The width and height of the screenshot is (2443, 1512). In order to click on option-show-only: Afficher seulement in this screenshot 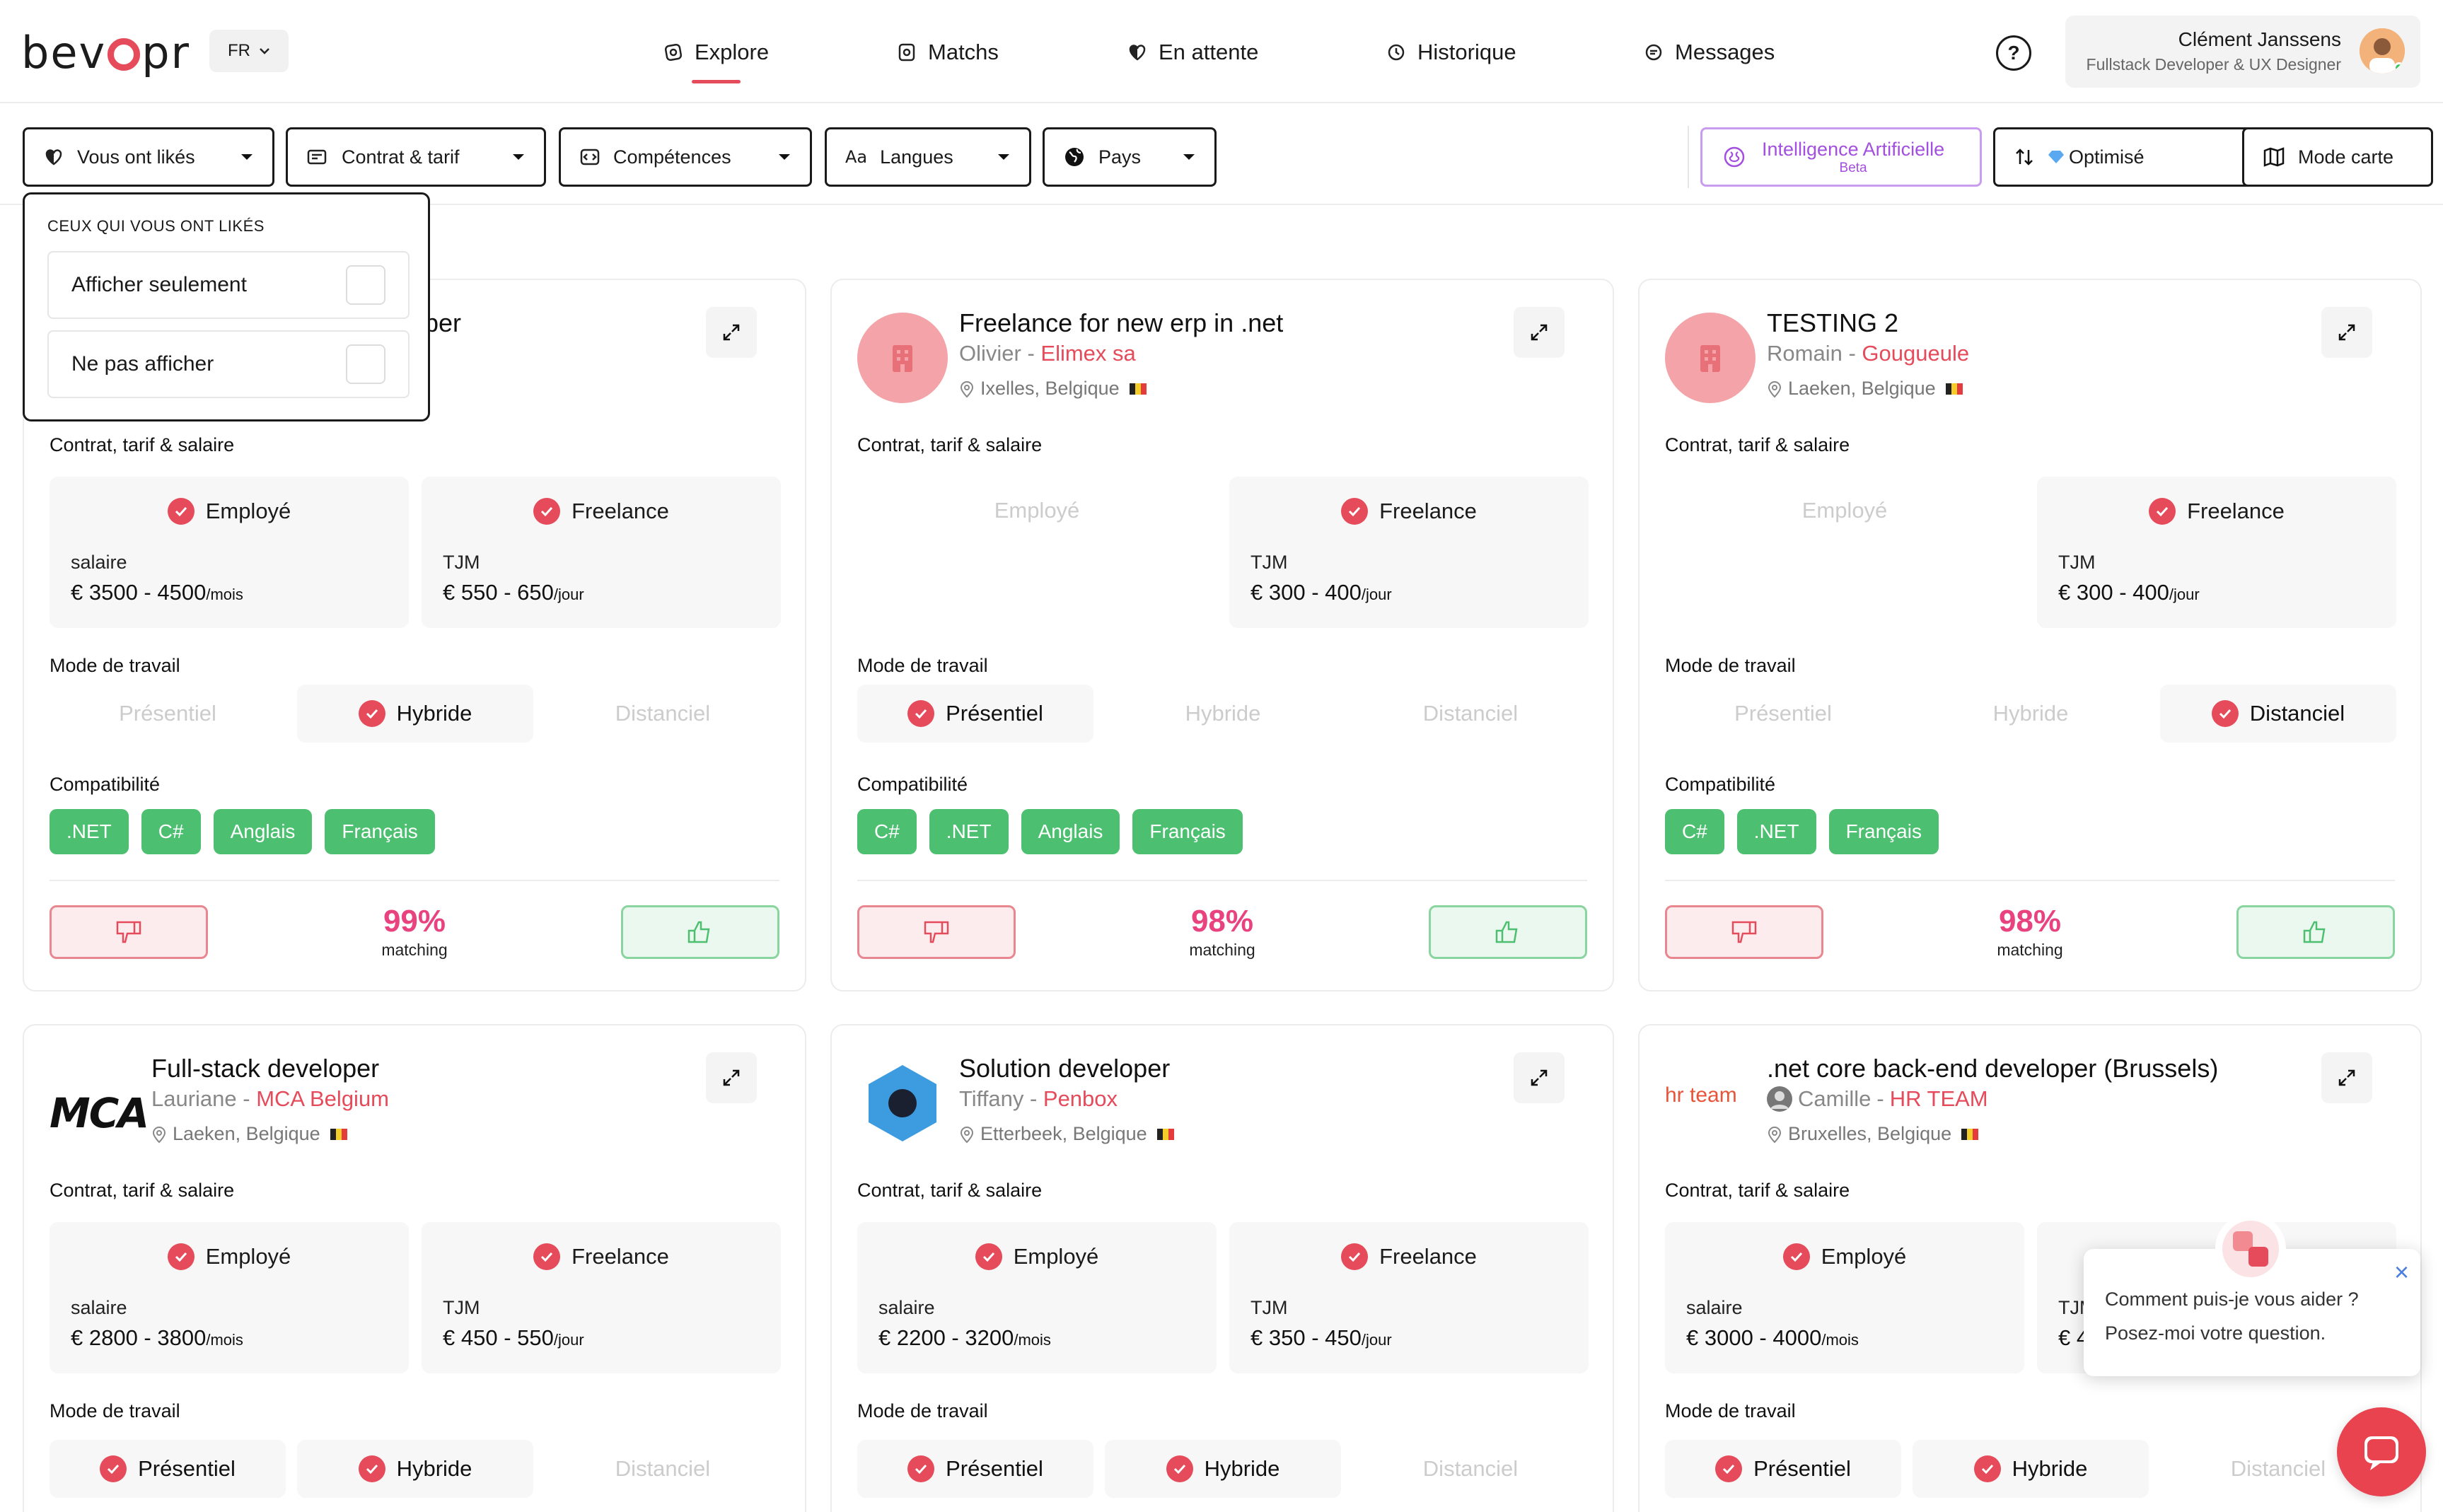, I will do `click(229, 285)`.